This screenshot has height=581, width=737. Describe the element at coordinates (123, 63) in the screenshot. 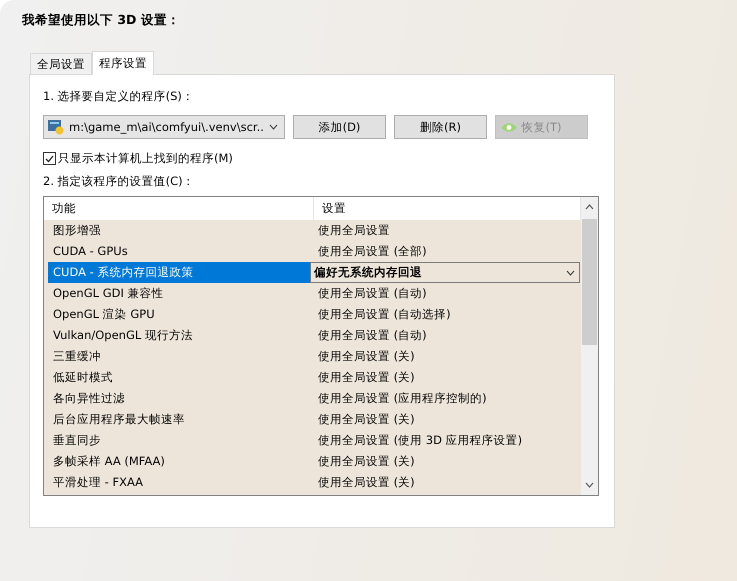

I see `tab: 程序设置` at that location.